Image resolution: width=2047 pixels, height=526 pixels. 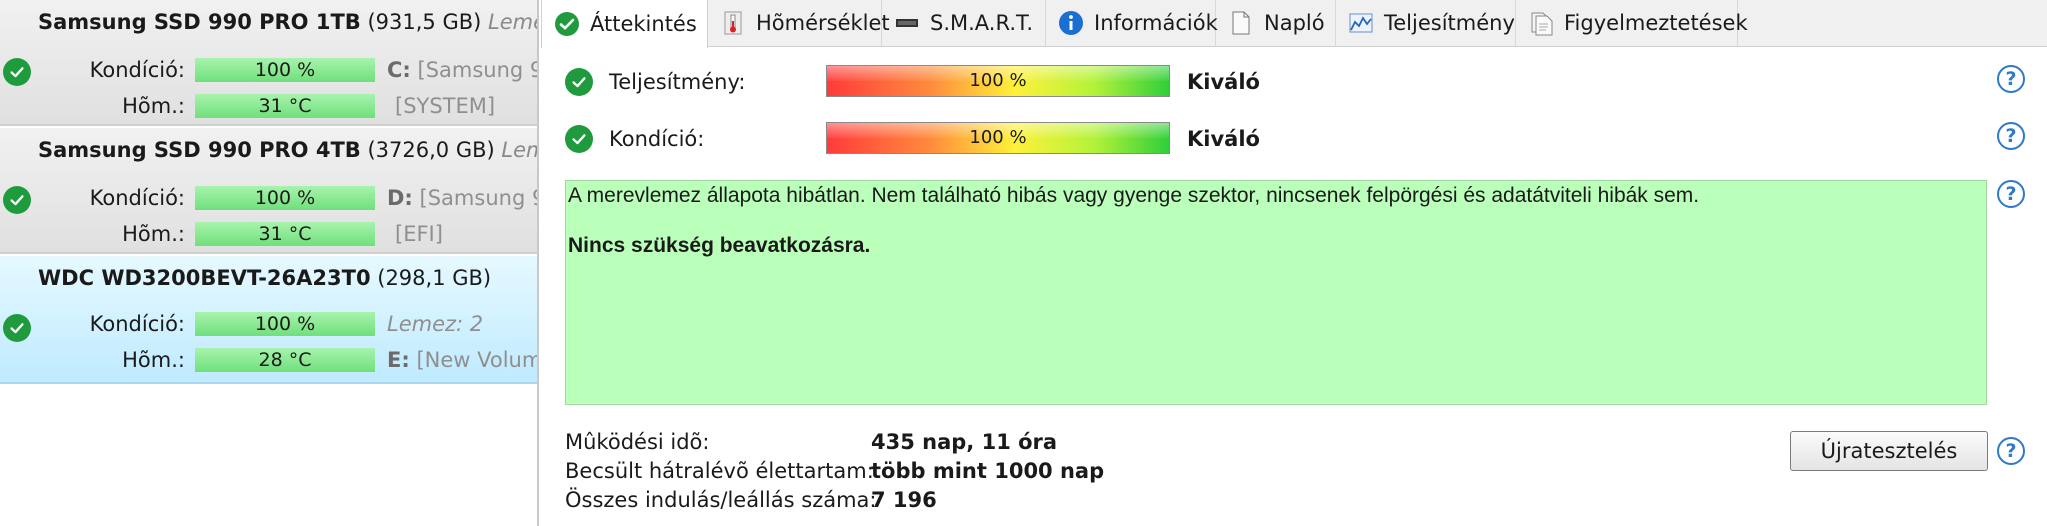 I want to click on condition-value: 100 %, so click(x=998, y=137).